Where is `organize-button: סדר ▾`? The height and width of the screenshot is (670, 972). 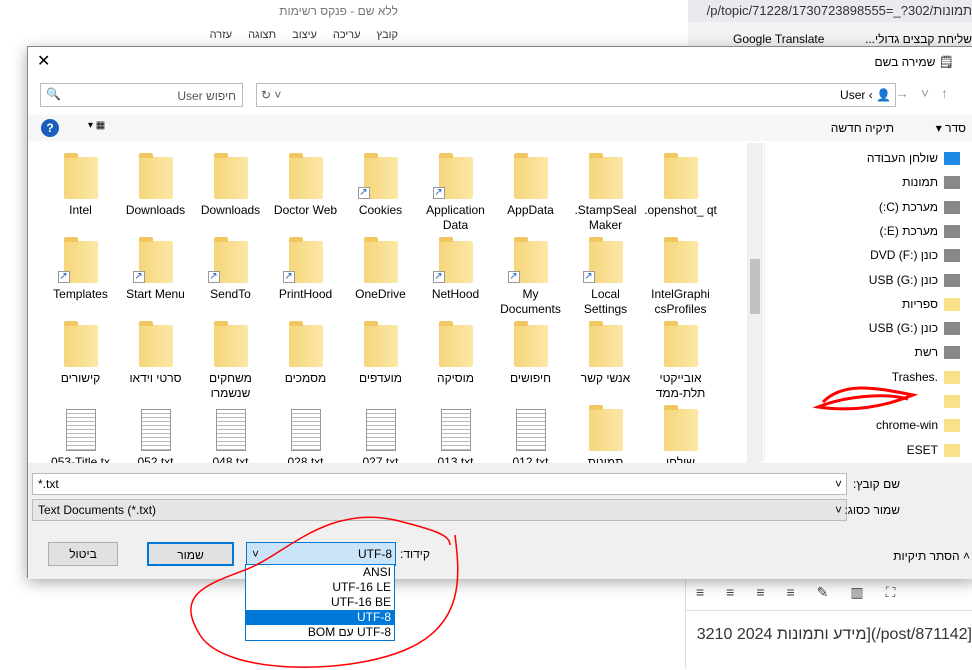
organize-button: סדר ▾ is located at coordinates (951, 128).